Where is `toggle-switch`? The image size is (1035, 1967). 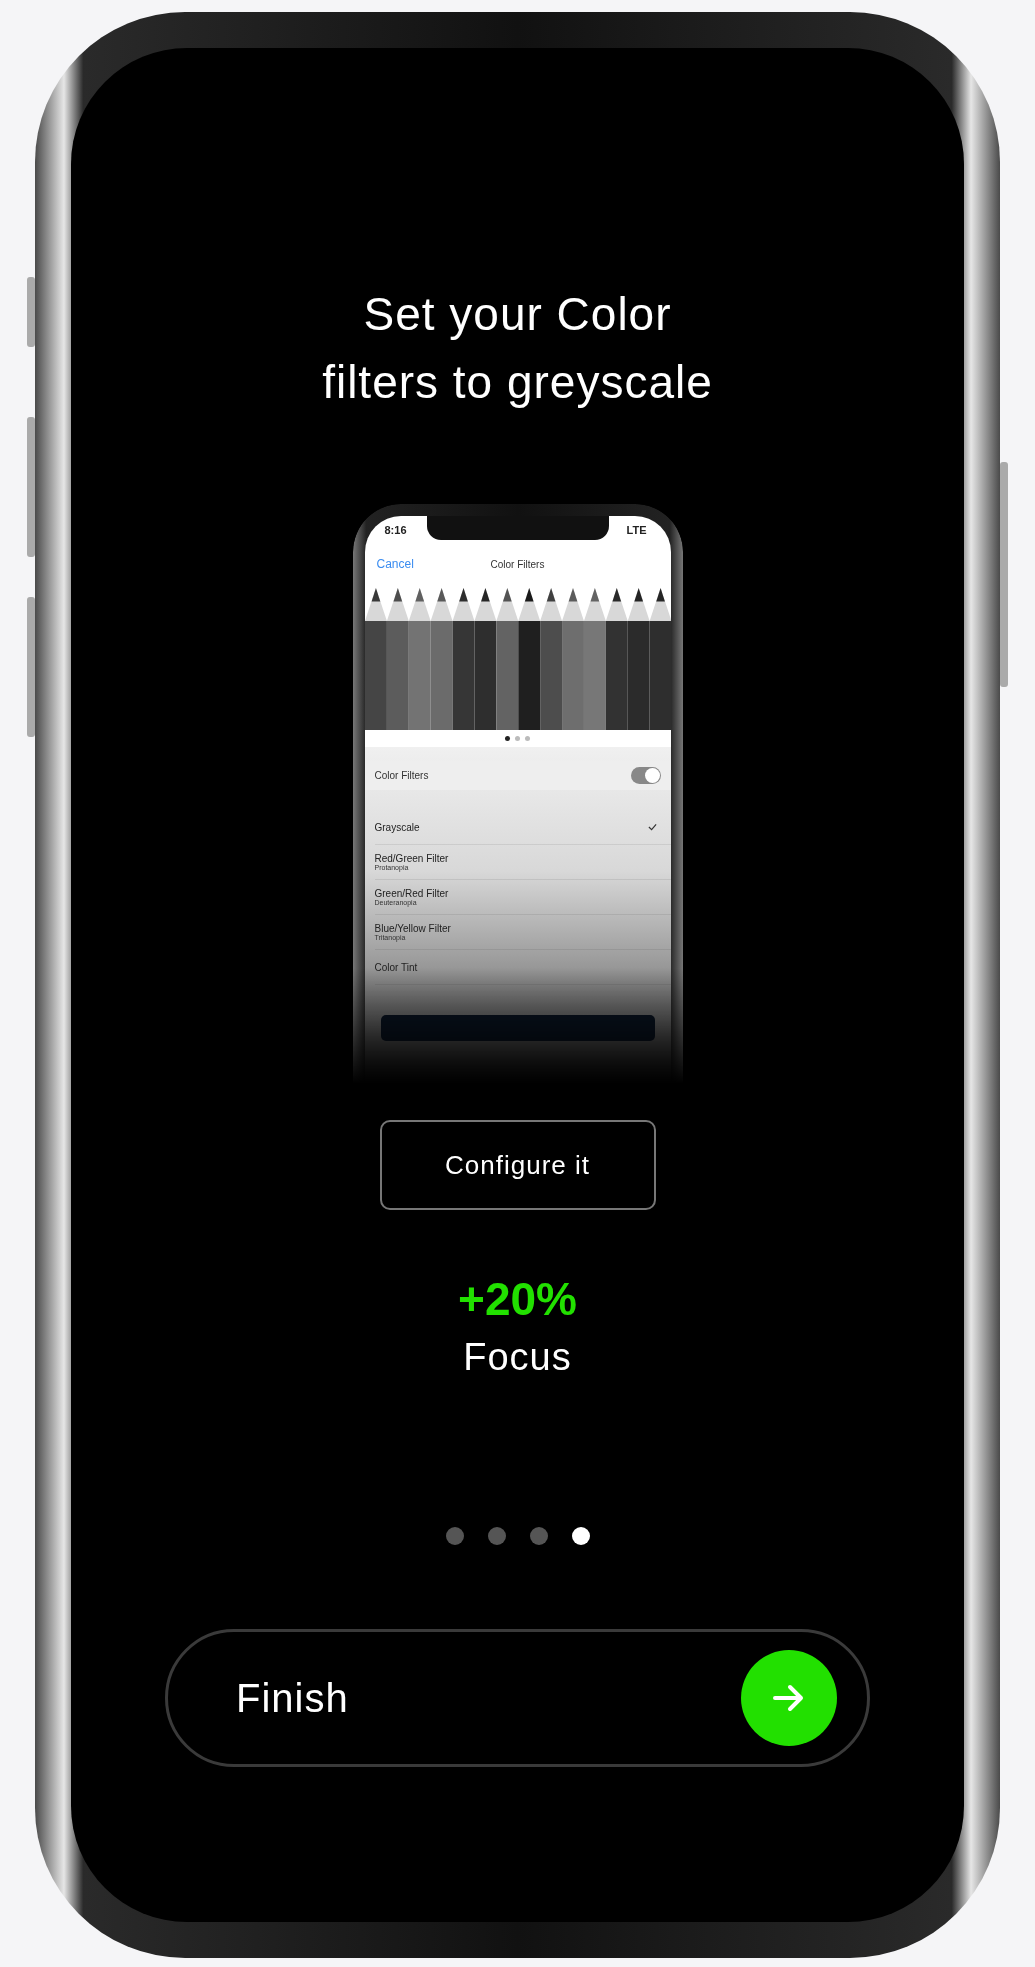
toggle-switch is located at coordinates (645, 775).